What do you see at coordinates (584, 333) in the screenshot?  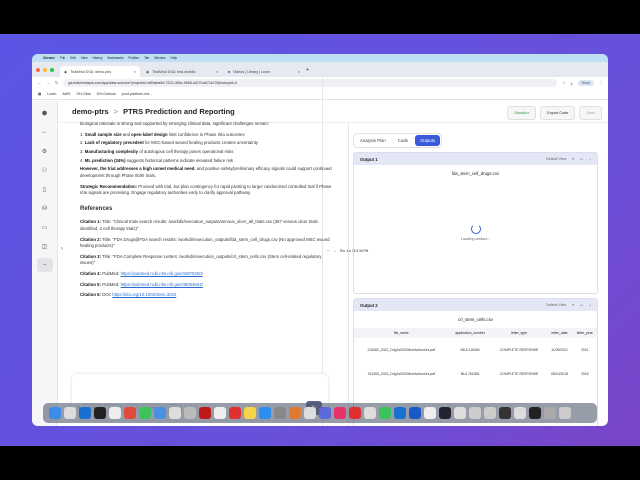 I see `column-header: letter_year` at bounding box center [584, 333].